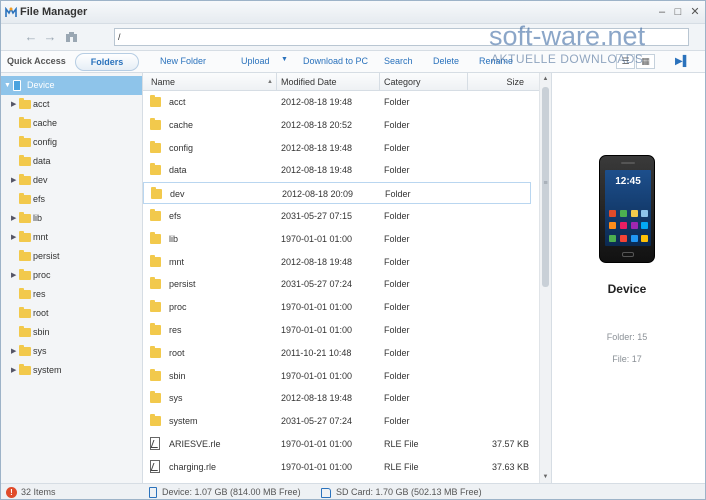  I want to click on tree-item-label: system, so click(47, 370).